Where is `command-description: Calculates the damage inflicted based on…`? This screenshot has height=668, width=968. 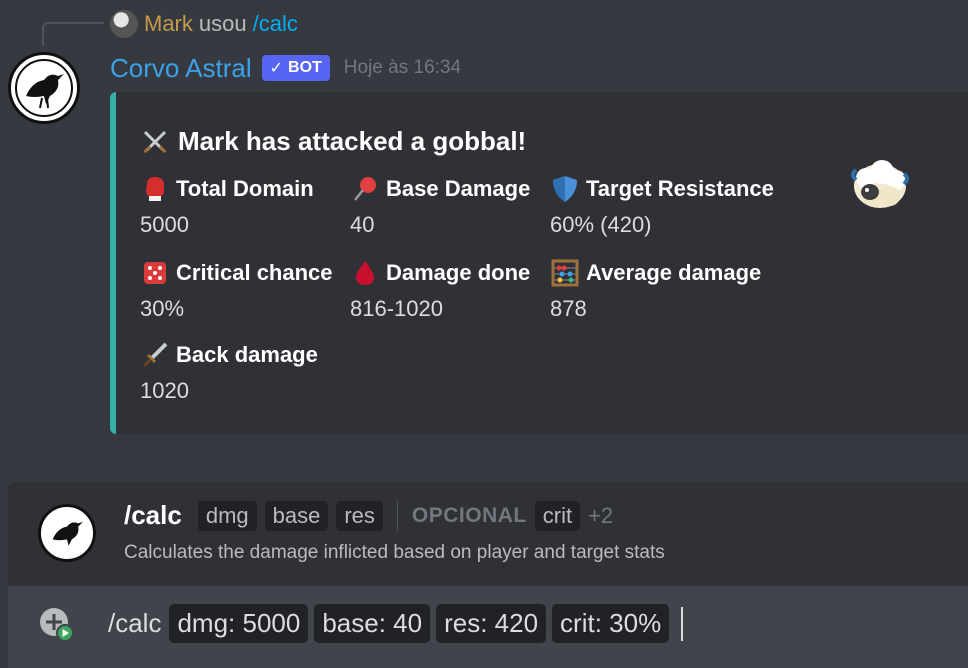
command-description: Calculates the damage inflicted based on… is located at coordinates (394, 552).